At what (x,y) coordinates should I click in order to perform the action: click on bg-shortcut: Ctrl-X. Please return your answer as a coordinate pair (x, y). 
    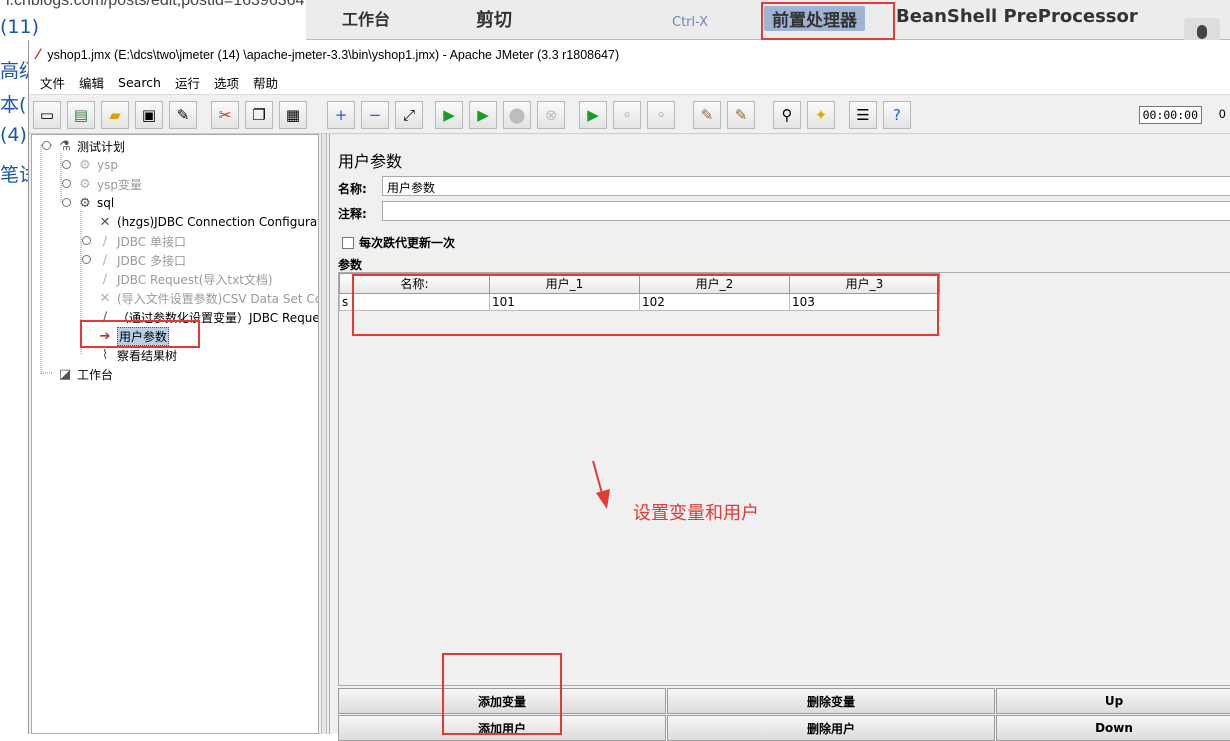
    Looking at the image, I should click on (690, 22).